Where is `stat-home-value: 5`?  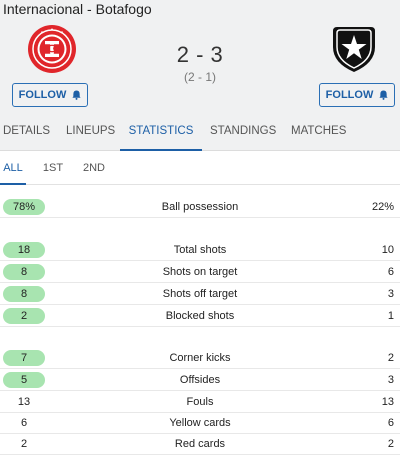
stat-home-value: 5 is located at coordinates (24, 380).